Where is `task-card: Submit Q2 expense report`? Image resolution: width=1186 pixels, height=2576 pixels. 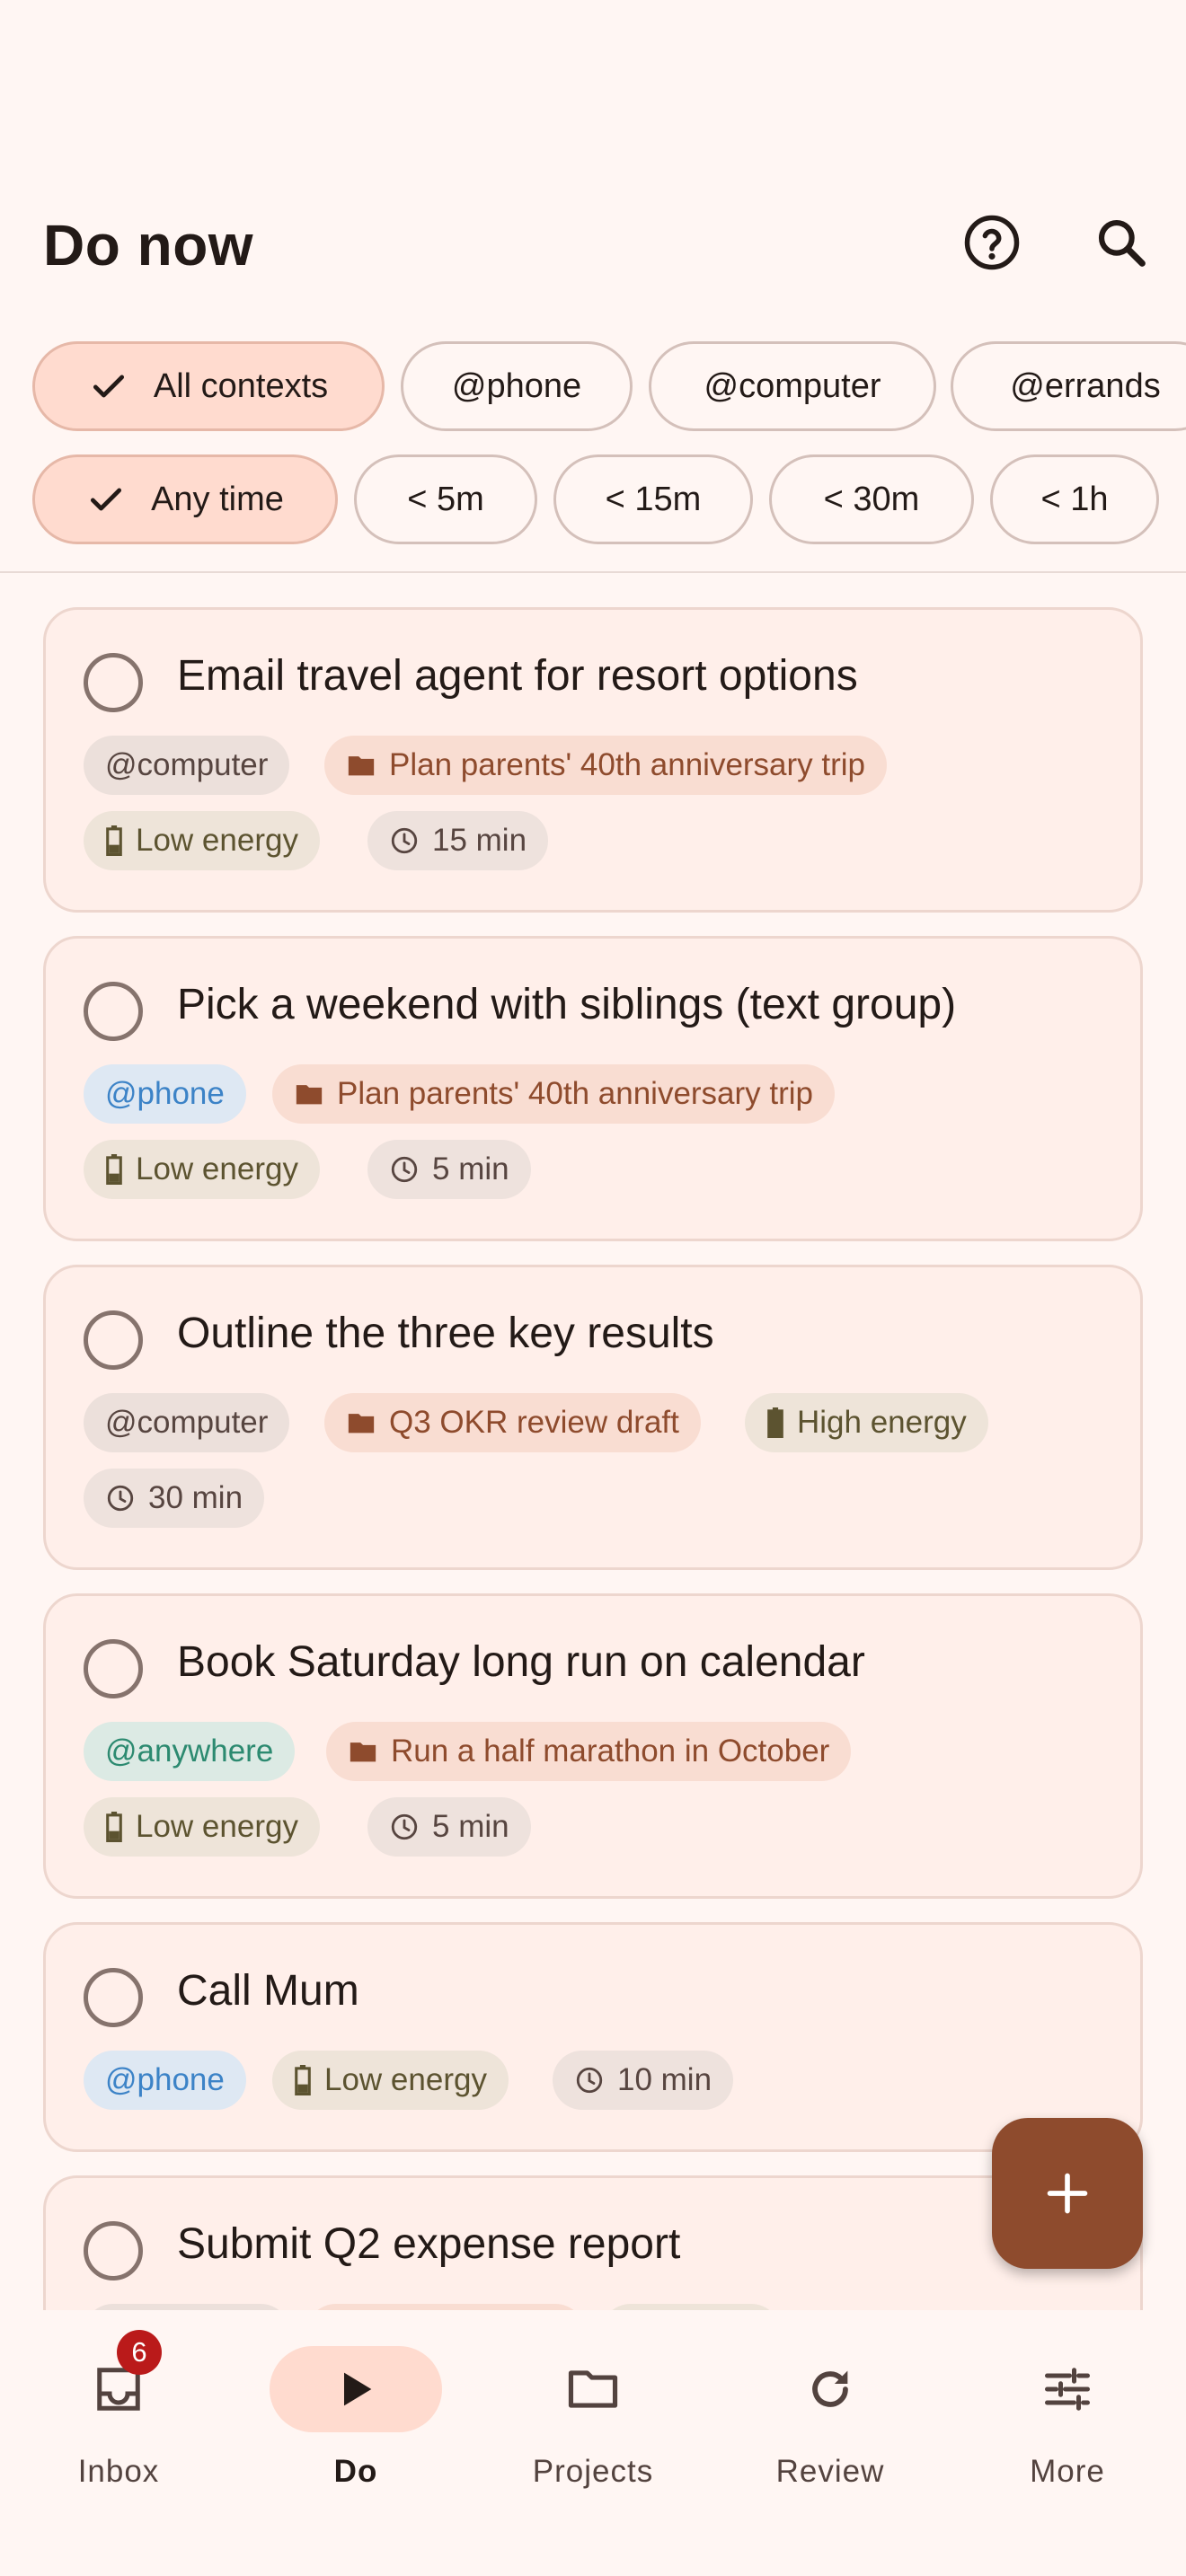 task-card: Submit Q2 expense report is located at coordinates (593, 2242).